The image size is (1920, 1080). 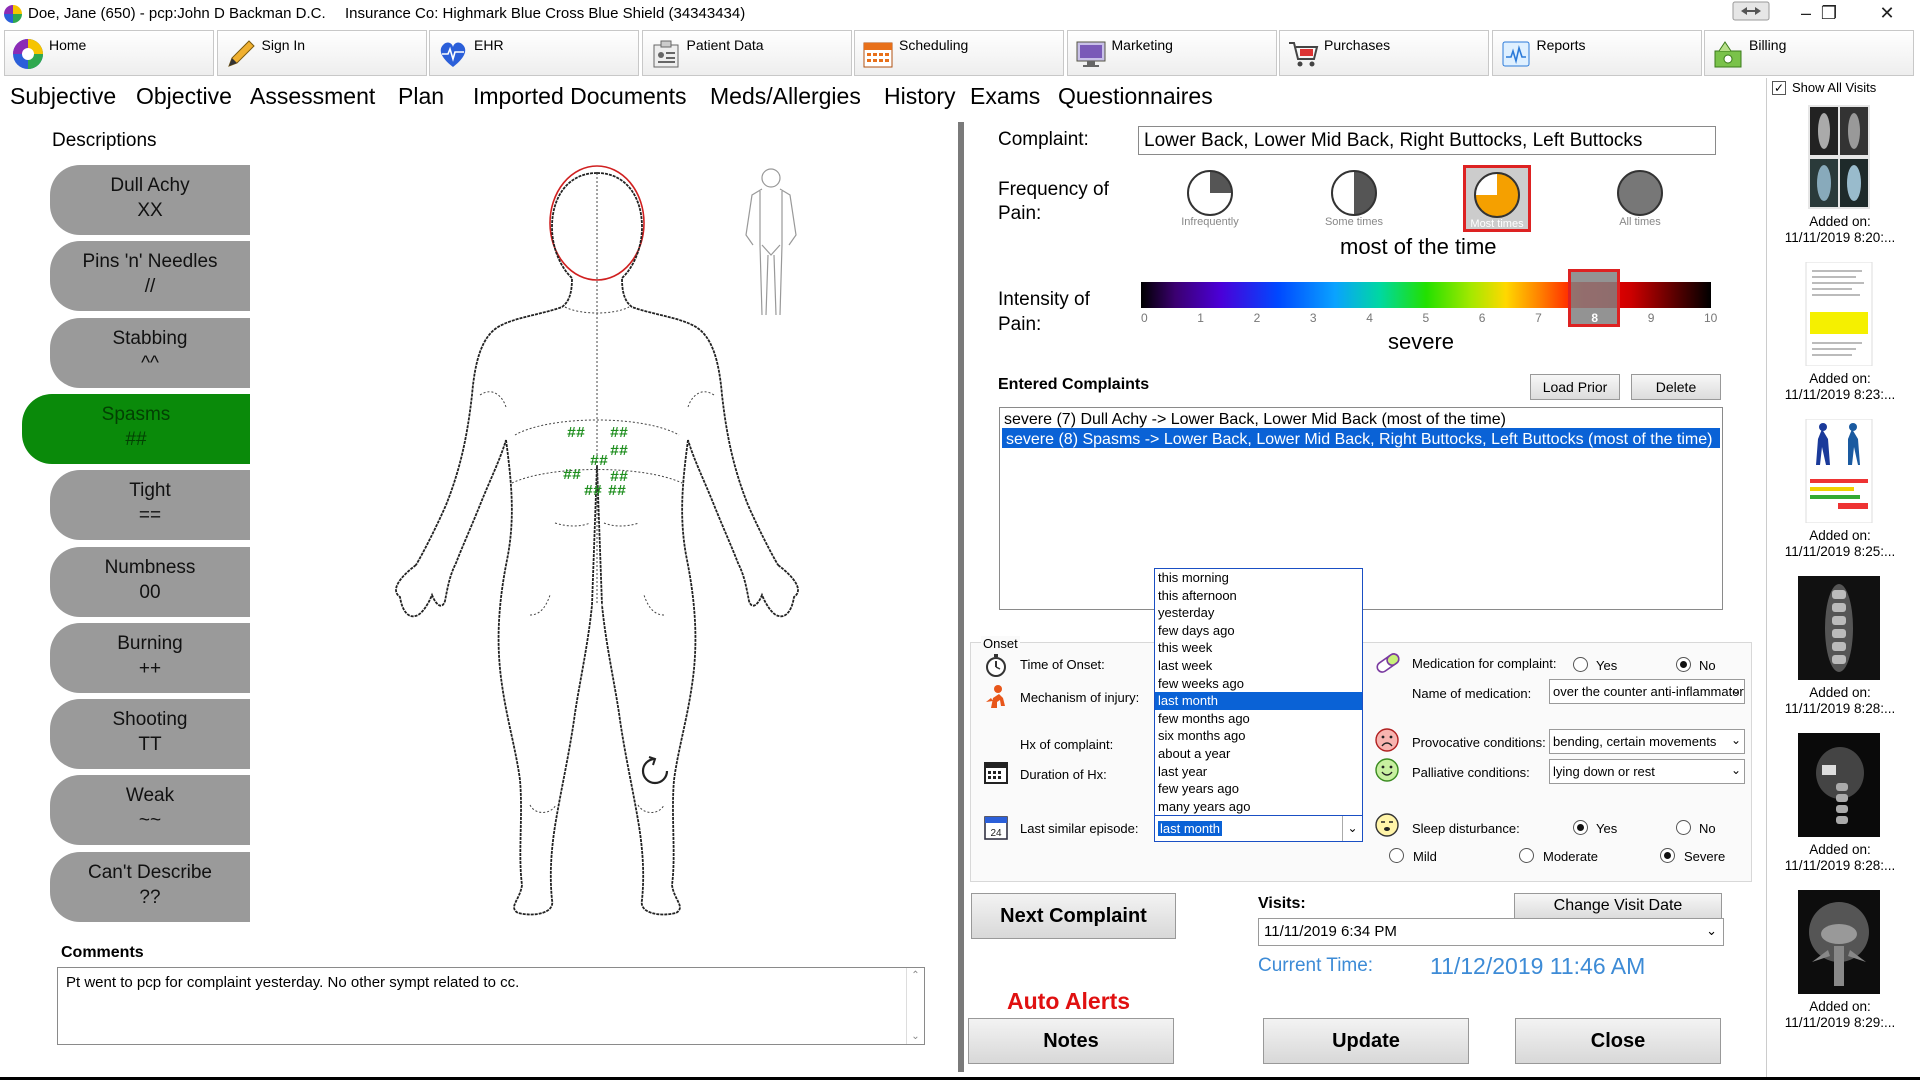 I want to click on close-window-button: ✕, so click(x=1887, y=14).